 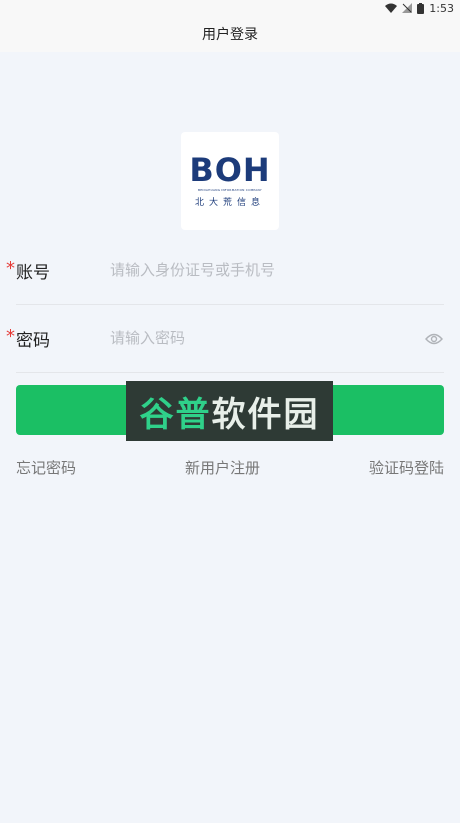 I want to click on account-input, so click(x=260, y=270).